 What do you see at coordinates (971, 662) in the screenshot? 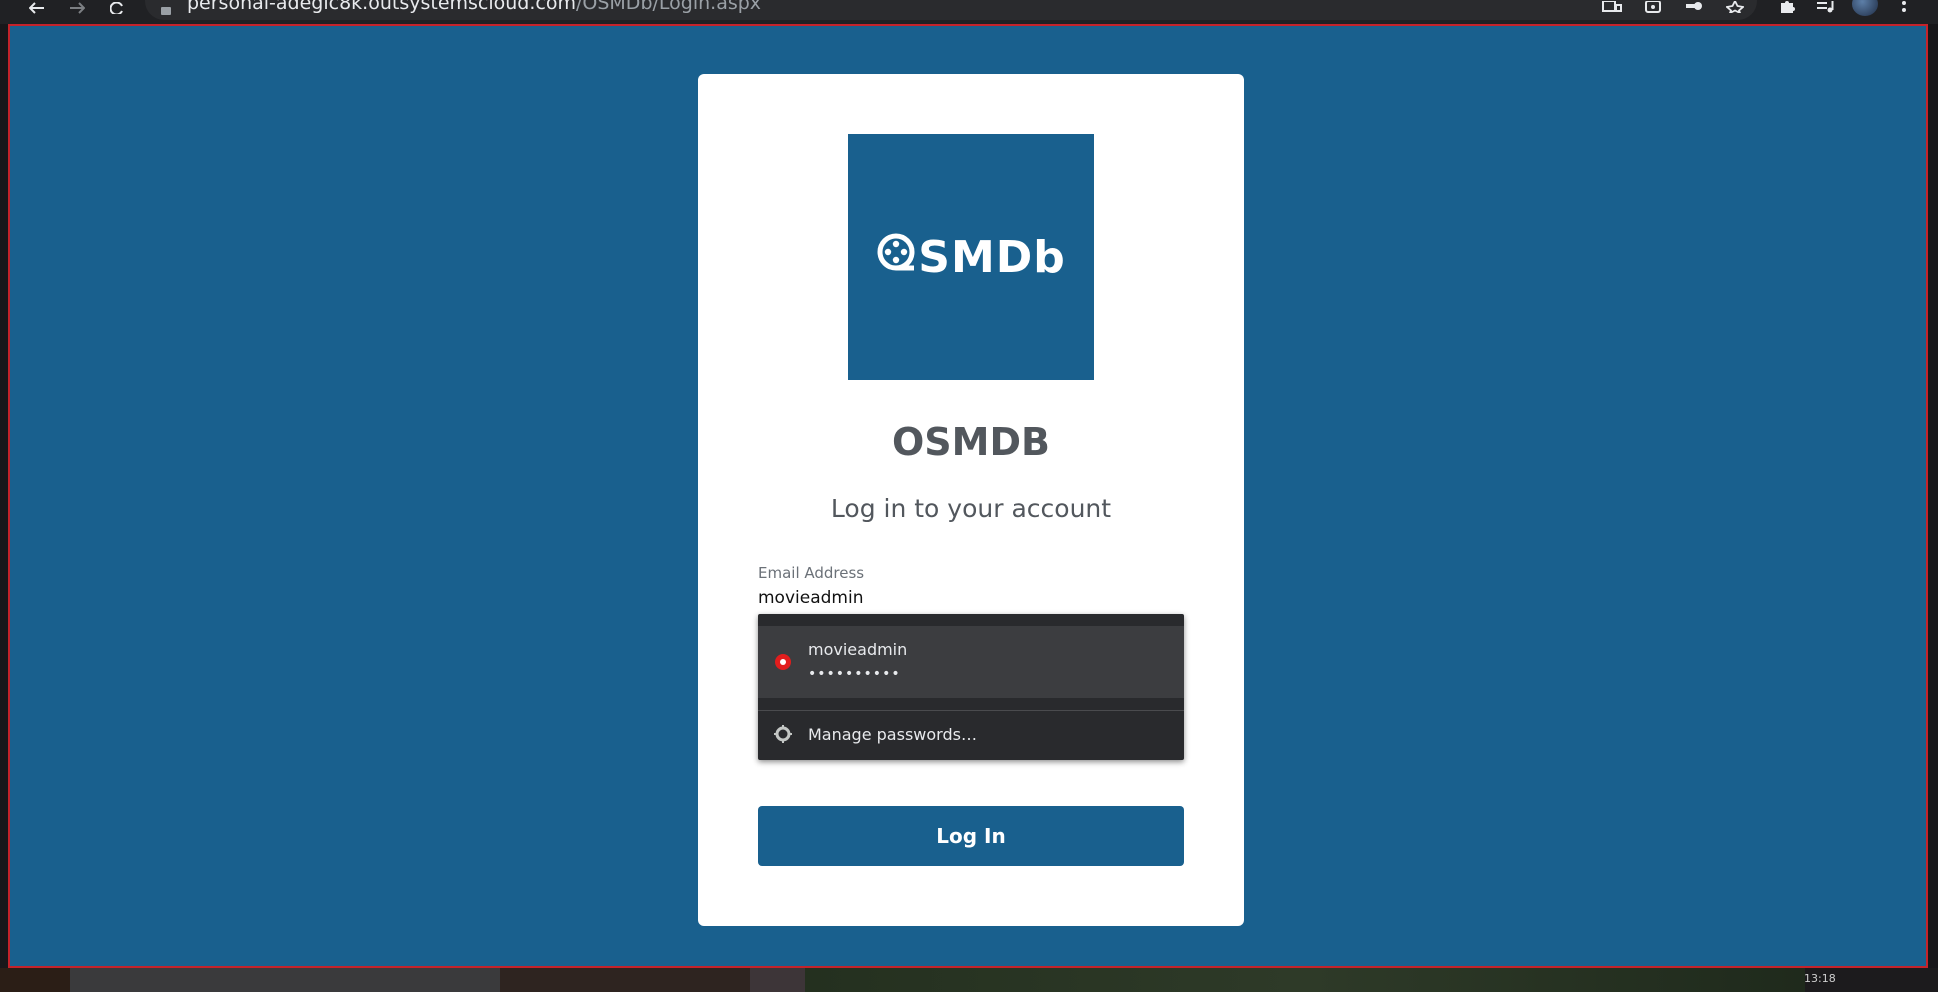
I see `saved-credential-item: movieadmin ••••••••••` at bounding box center [971, 662].